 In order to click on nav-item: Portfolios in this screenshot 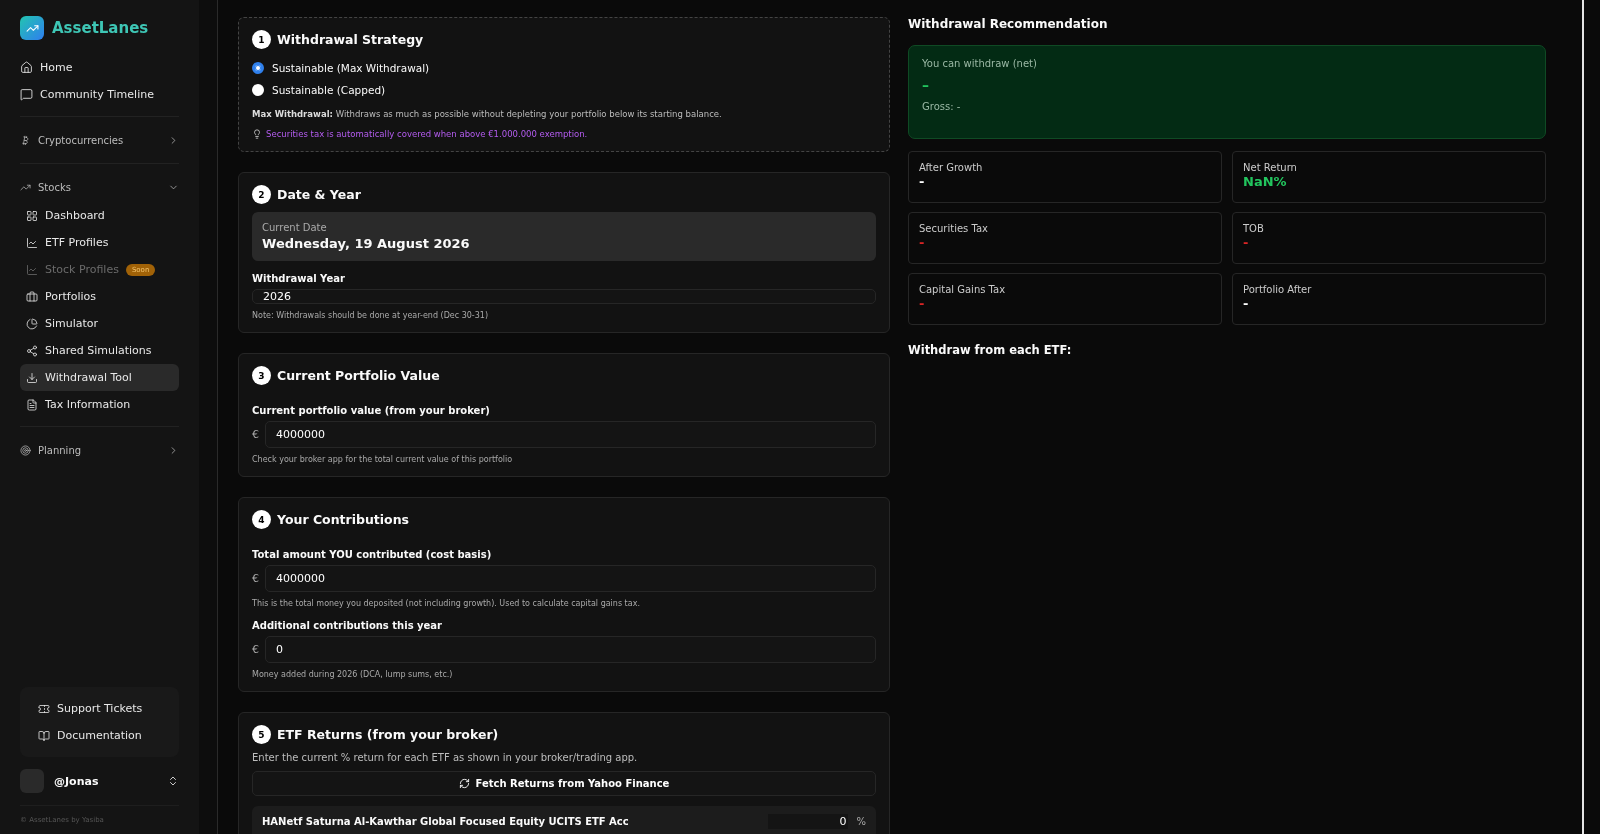, I will do `click(99, 296)`.